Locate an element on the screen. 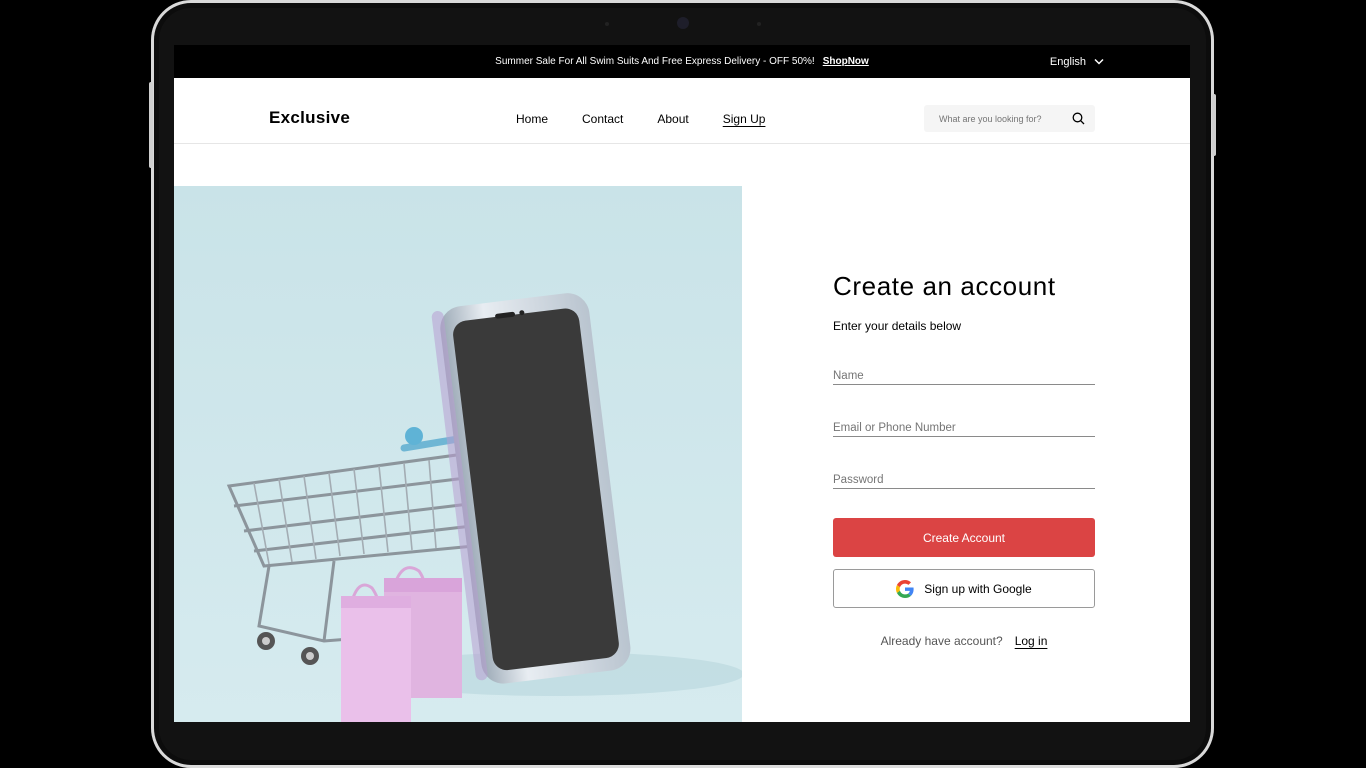 Image resolution: width=1366 pixels, height=768 pixels. login-link: Log in is located at coordinates (1031, 641).